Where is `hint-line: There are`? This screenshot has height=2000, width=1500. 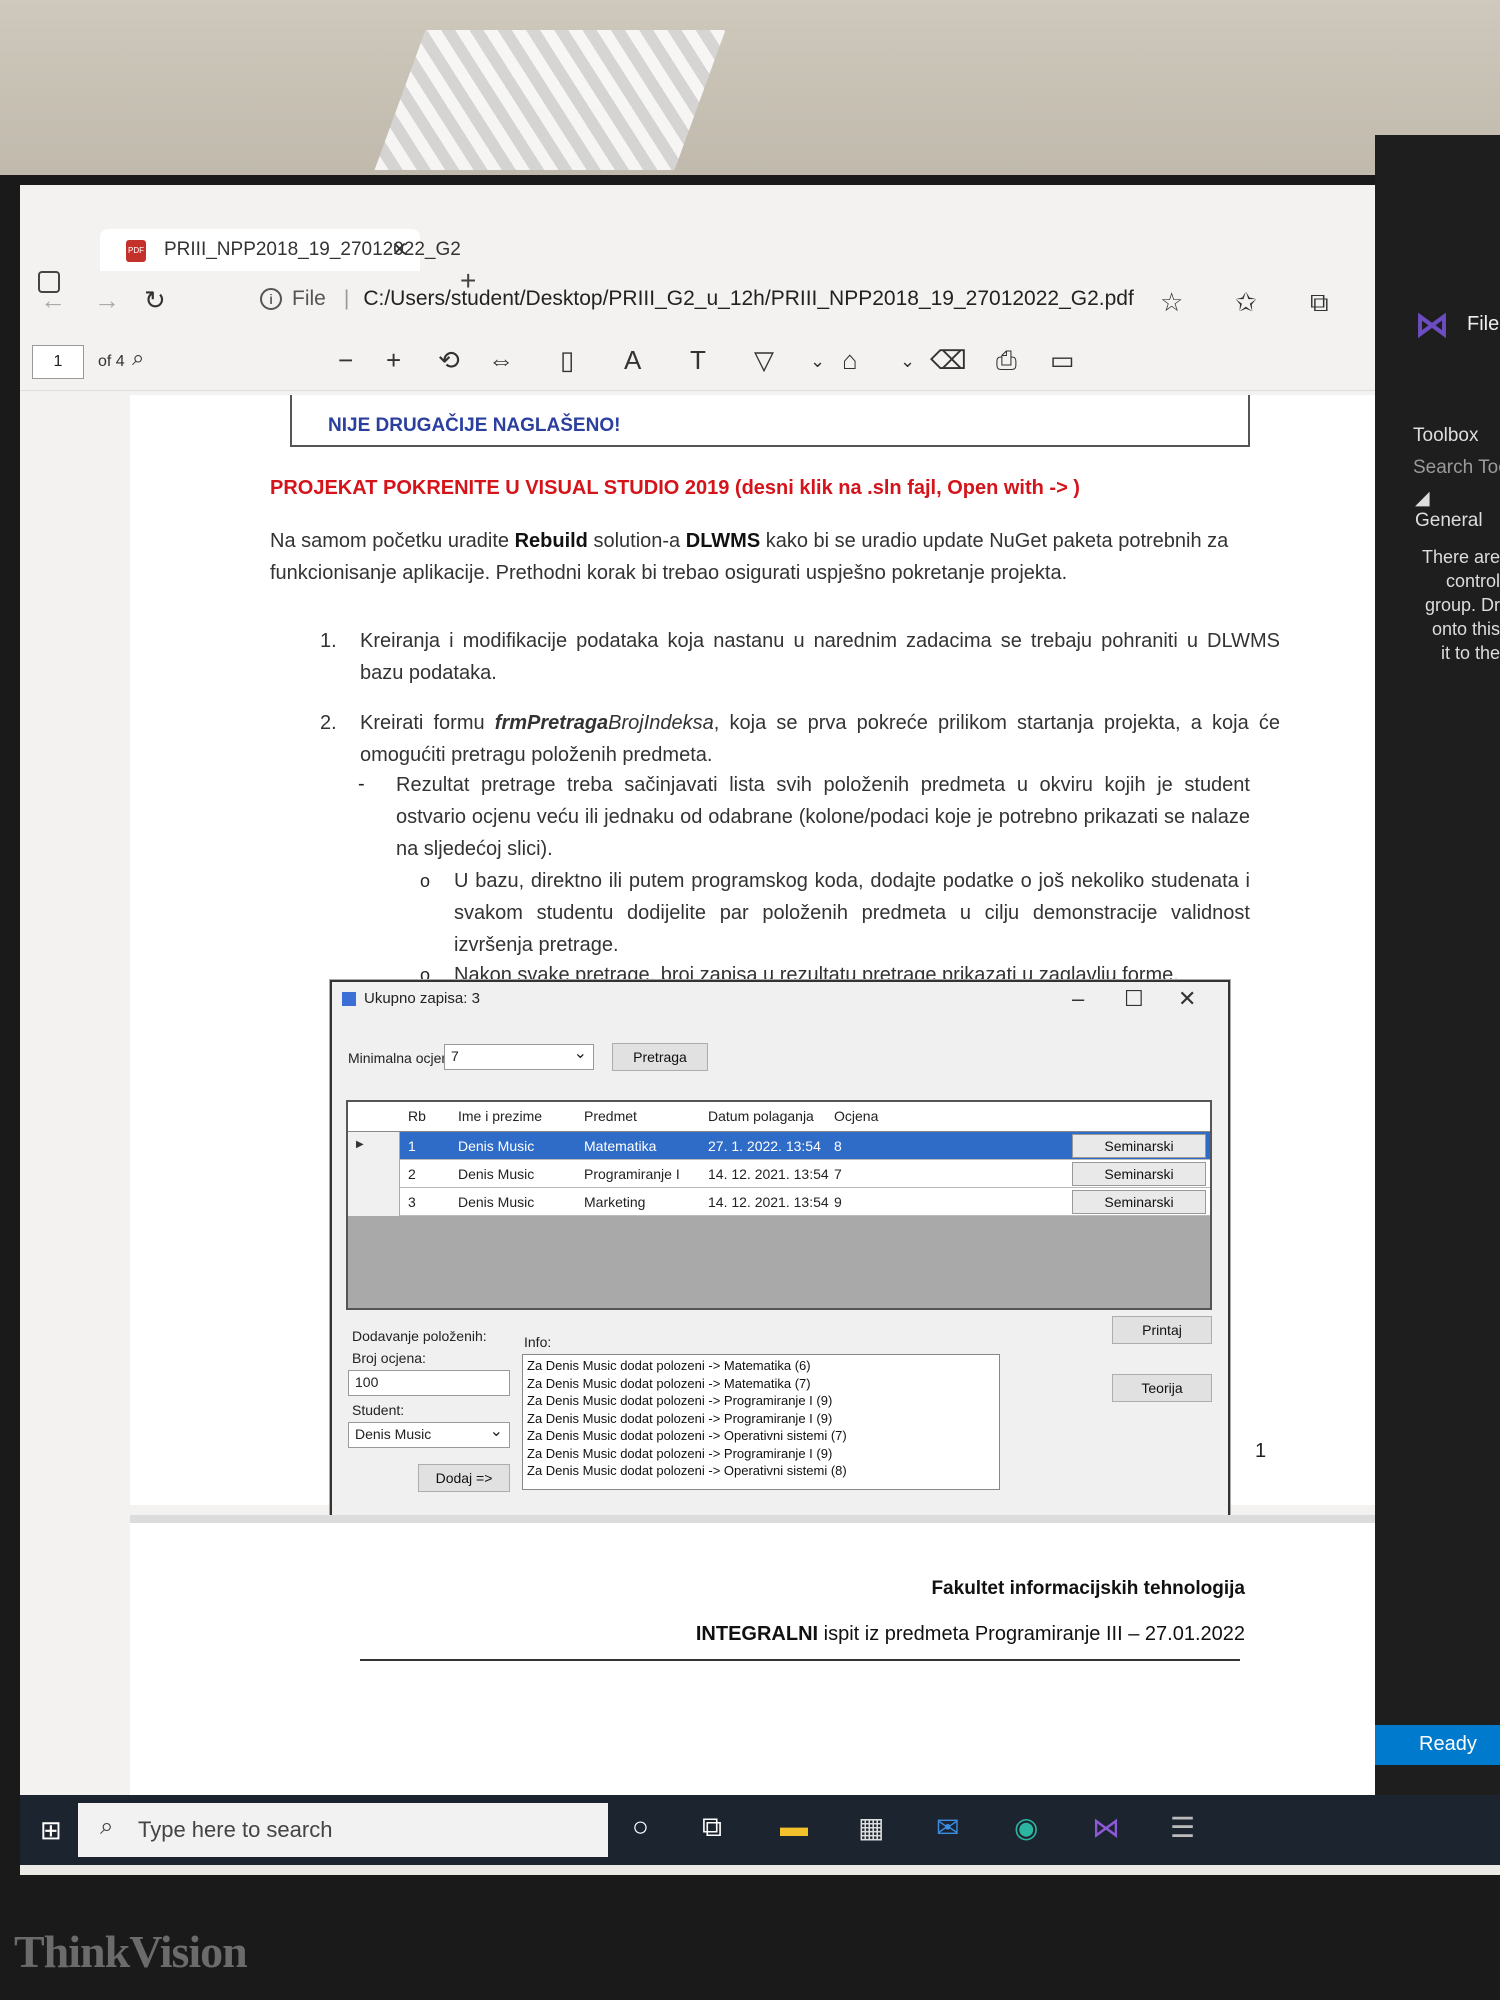
hint-line: There are is located at coordinates (1460, 557).